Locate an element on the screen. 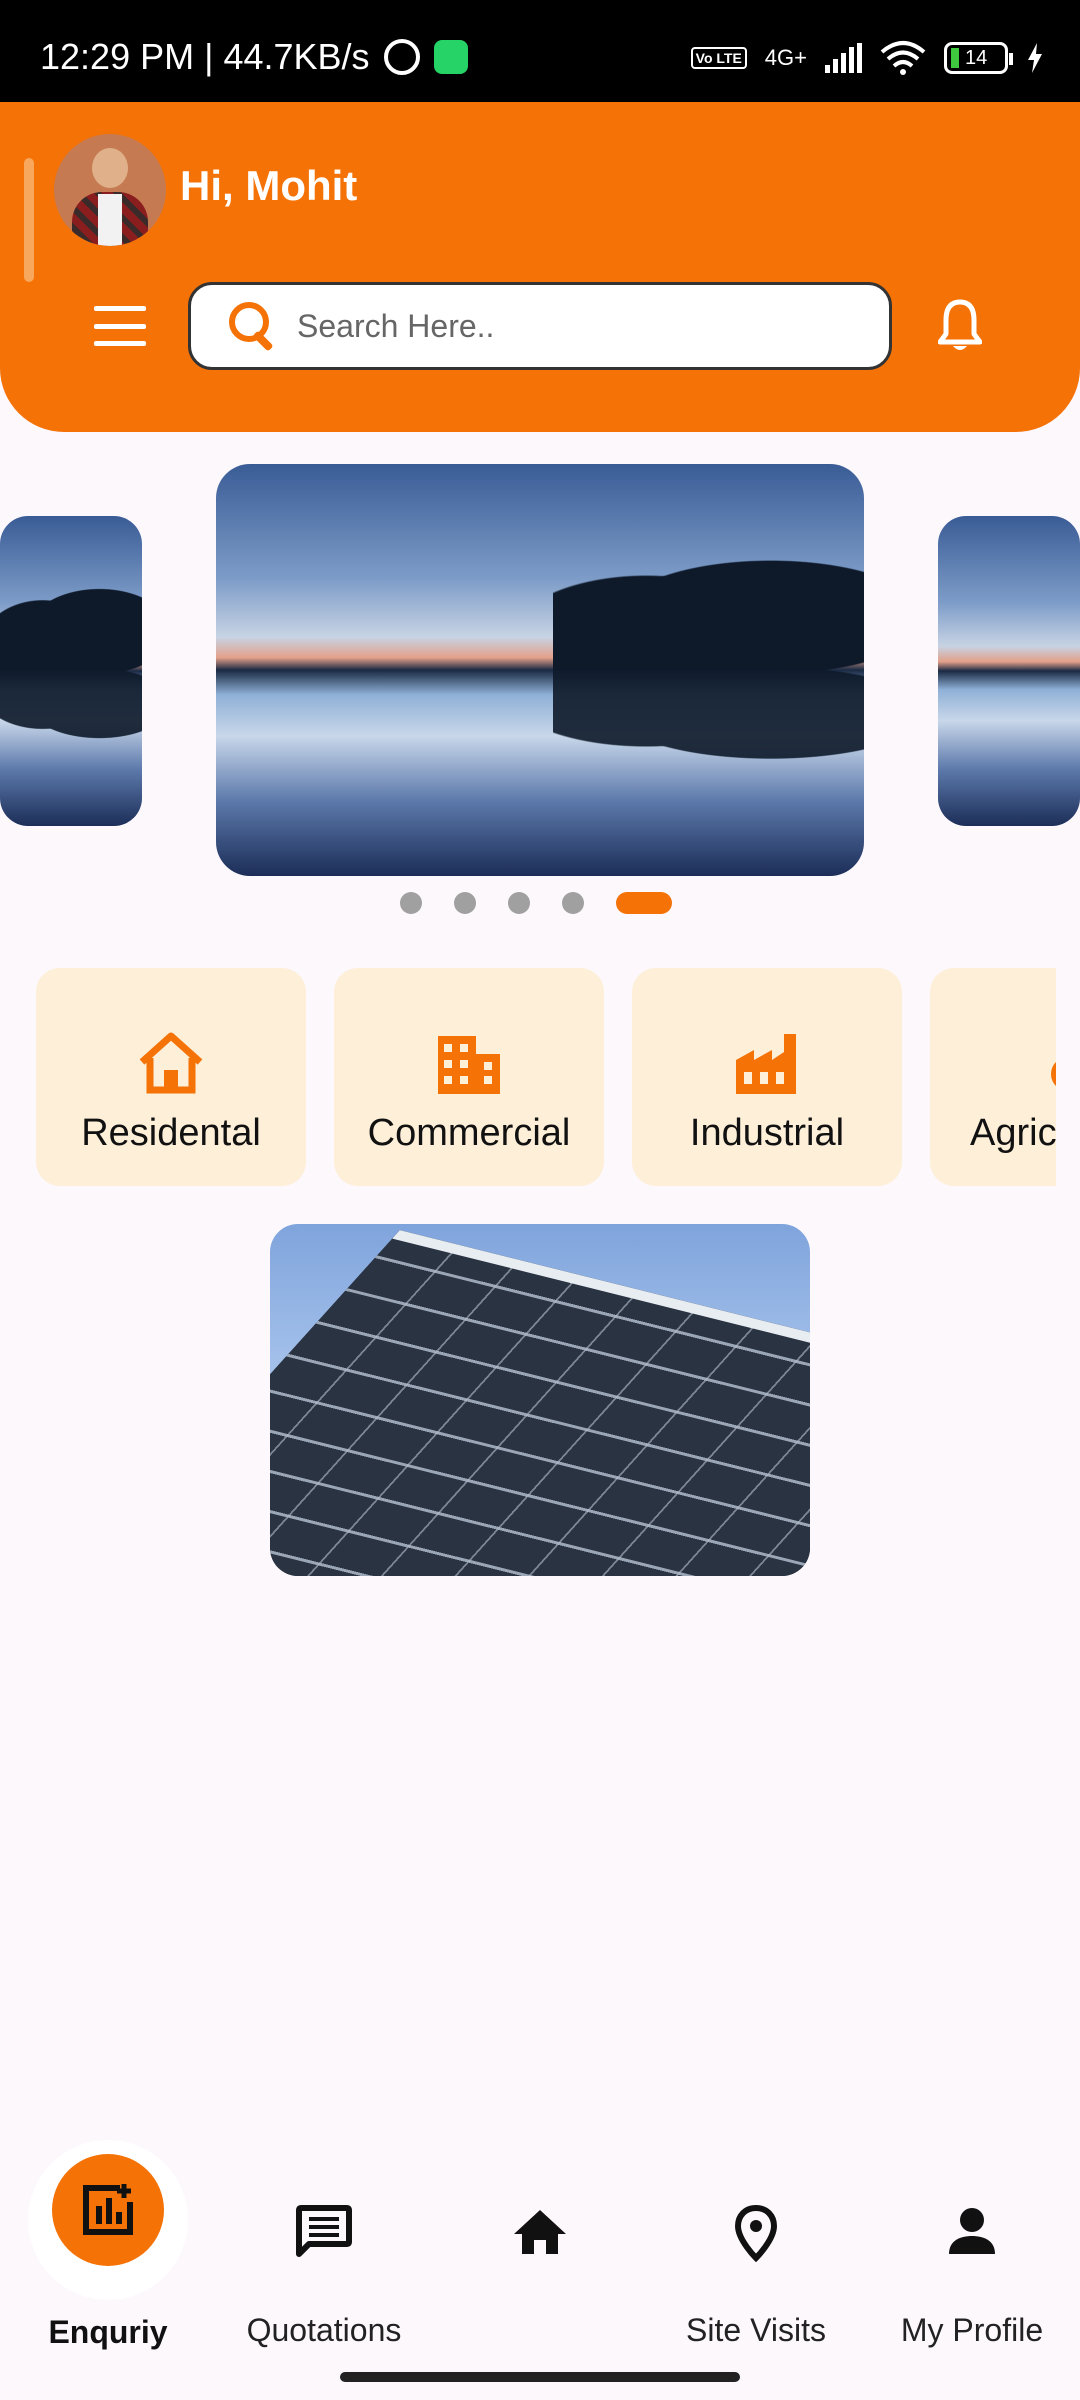  category-commercial: Commercial is located at coordinates (469, 1077).